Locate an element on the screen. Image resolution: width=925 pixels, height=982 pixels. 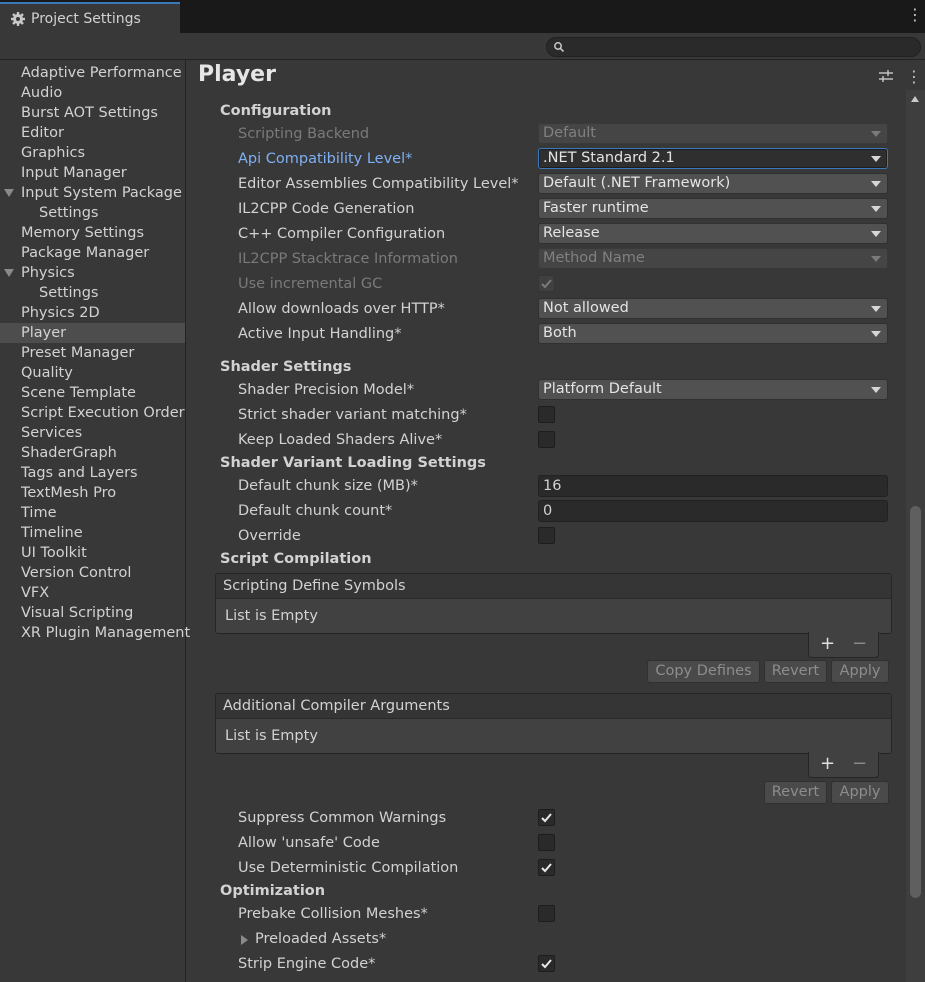
sidebar-item-label: Visual Scripting is located at coordinates (77, 613).